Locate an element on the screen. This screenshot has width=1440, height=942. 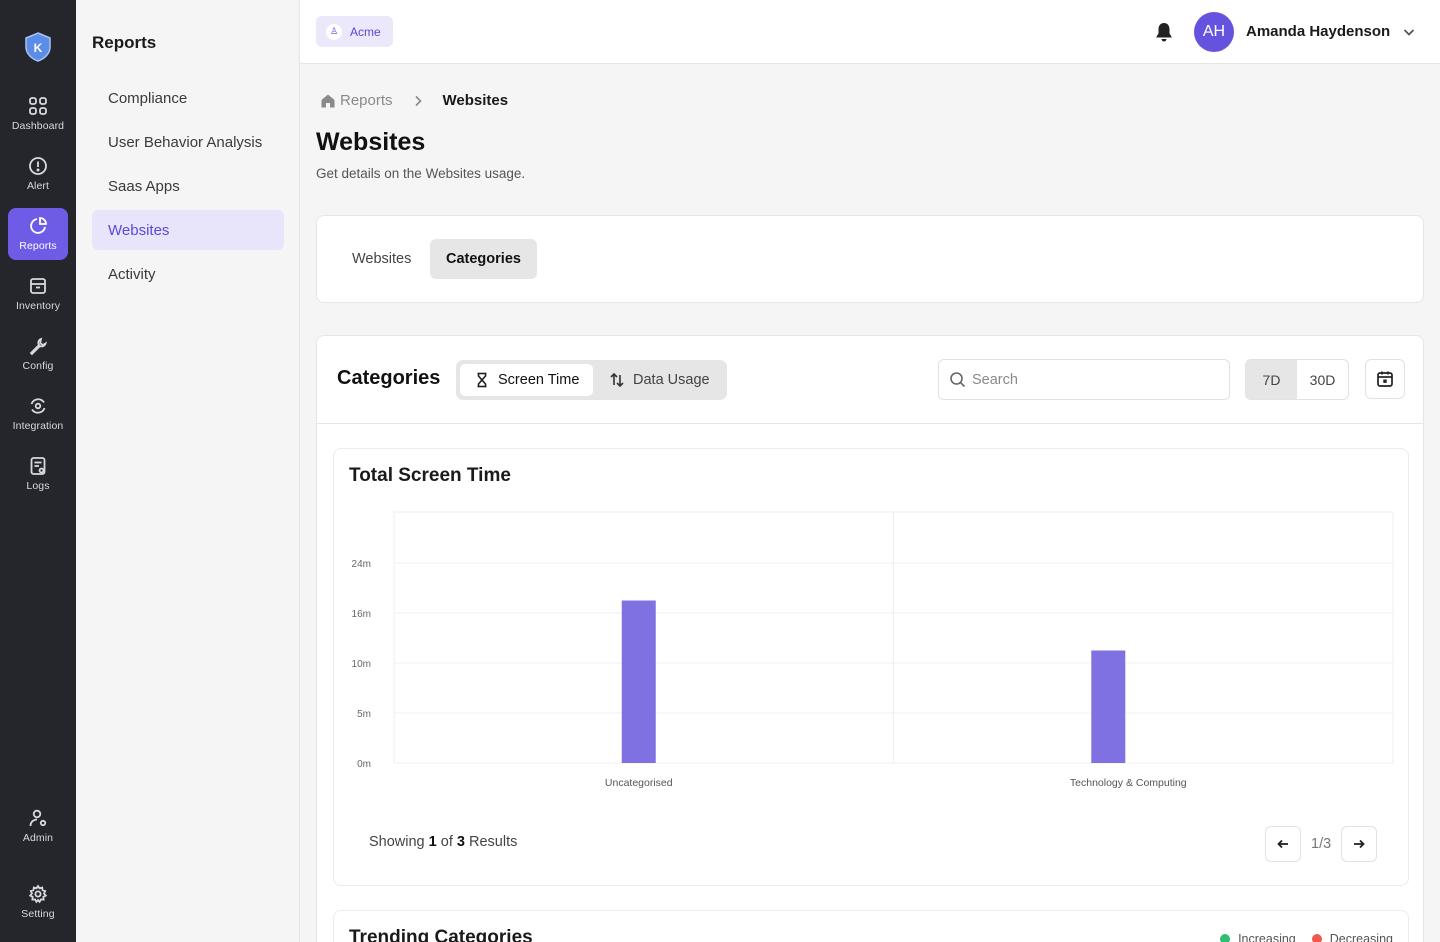
data-usage-button: Data Usage is located at coordinates (659, 380).